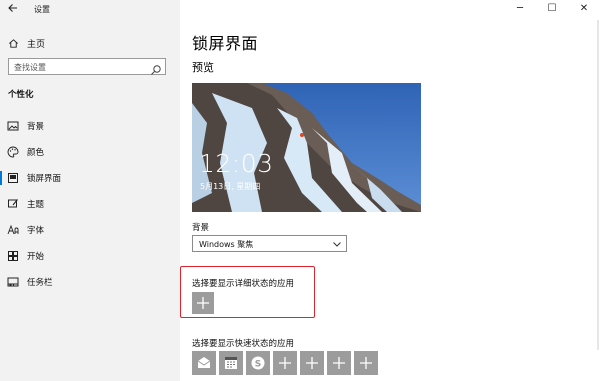 The height and width of the screenshot is (381, 600). Describe the element at coordinates (156, 68) in the screenshot. I see `search-icon` at that location.